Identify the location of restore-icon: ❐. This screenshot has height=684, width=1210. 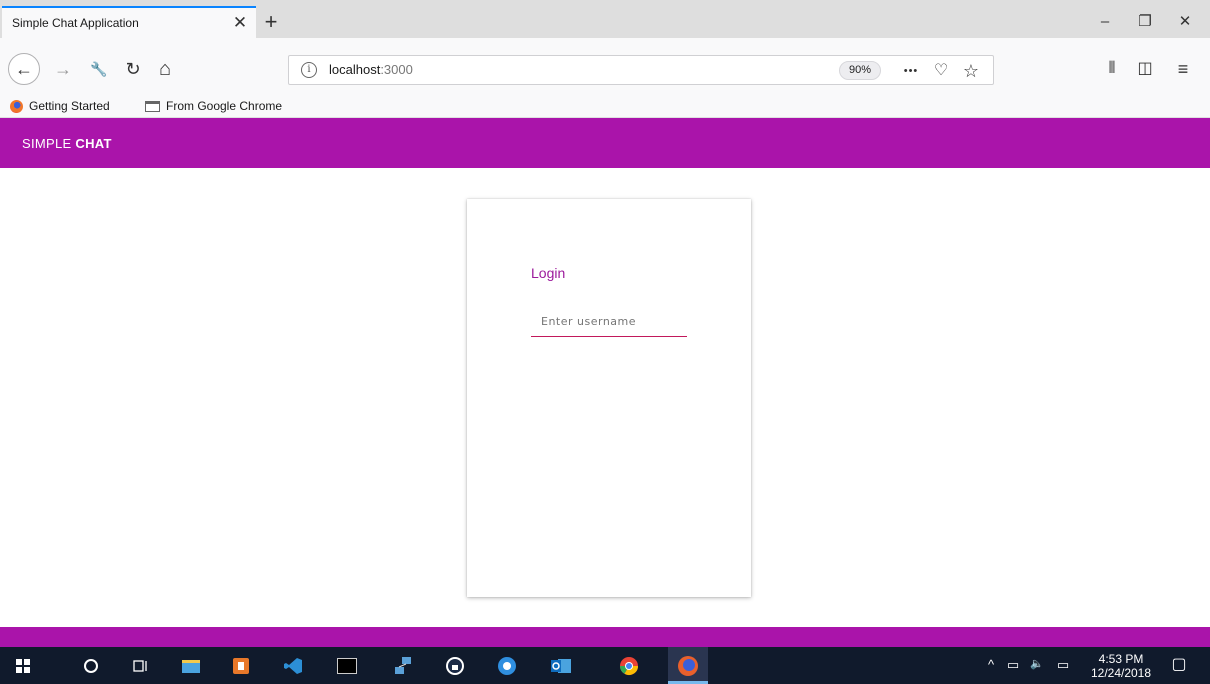
(1145, 22).